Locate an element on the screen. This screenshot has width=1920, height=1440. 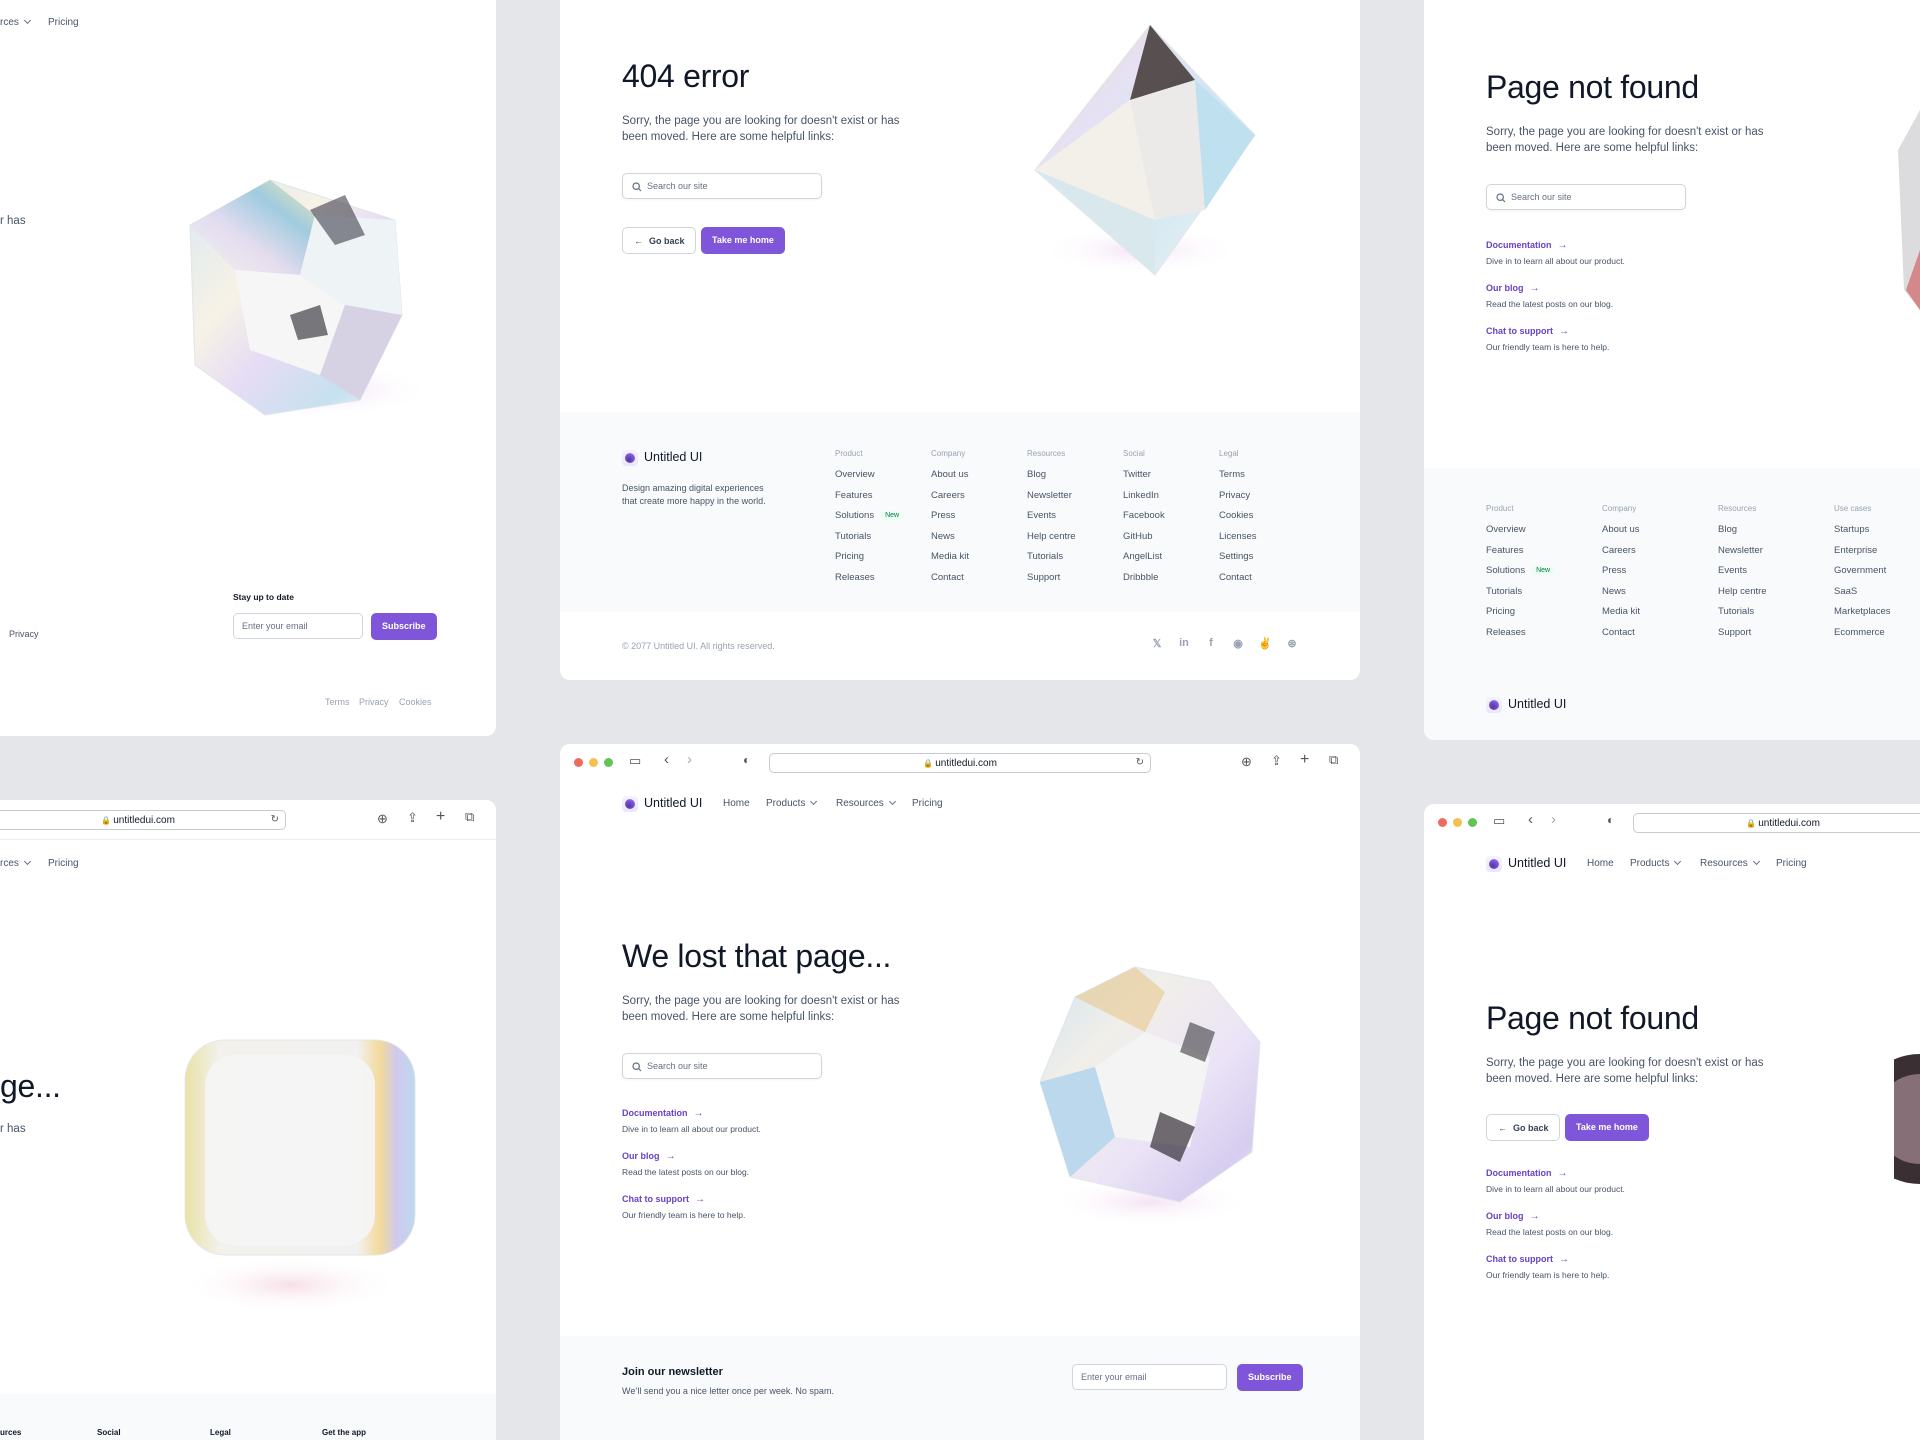
nav-home: Home is located at coordinates (736, 803).